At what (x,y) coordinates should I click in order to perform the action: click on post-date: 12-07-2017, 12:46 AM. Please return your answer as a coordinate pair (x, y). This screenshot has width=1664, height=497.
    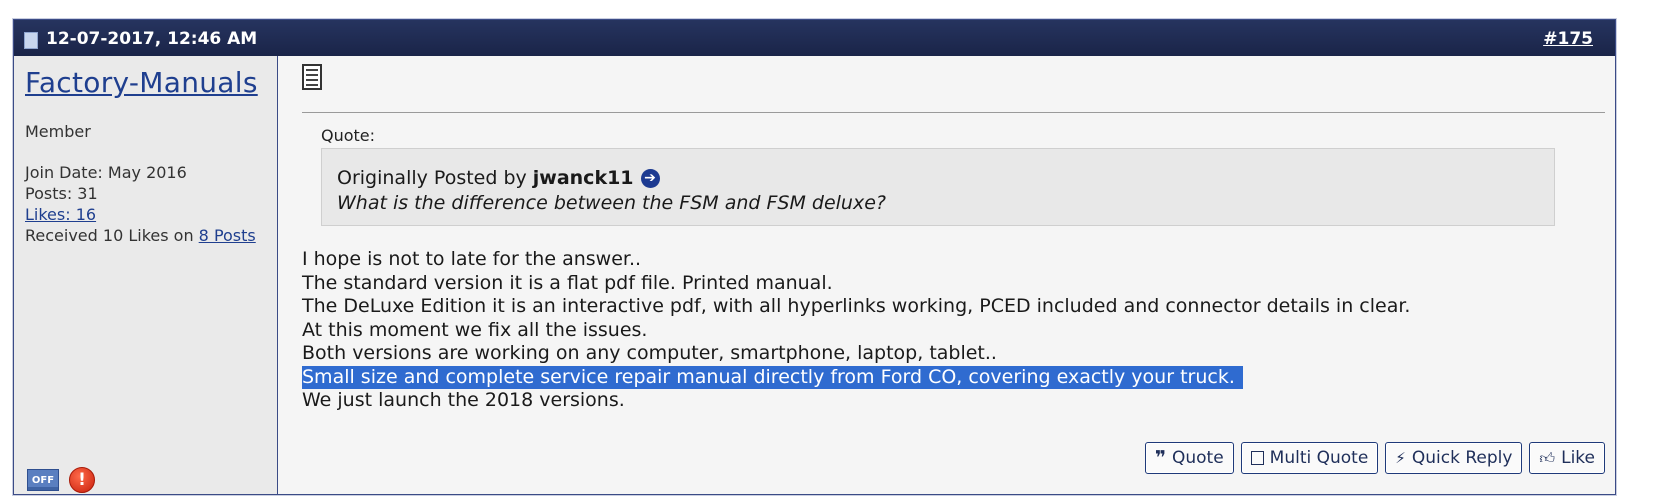
    Looking at the image, I should click on (140, 39).